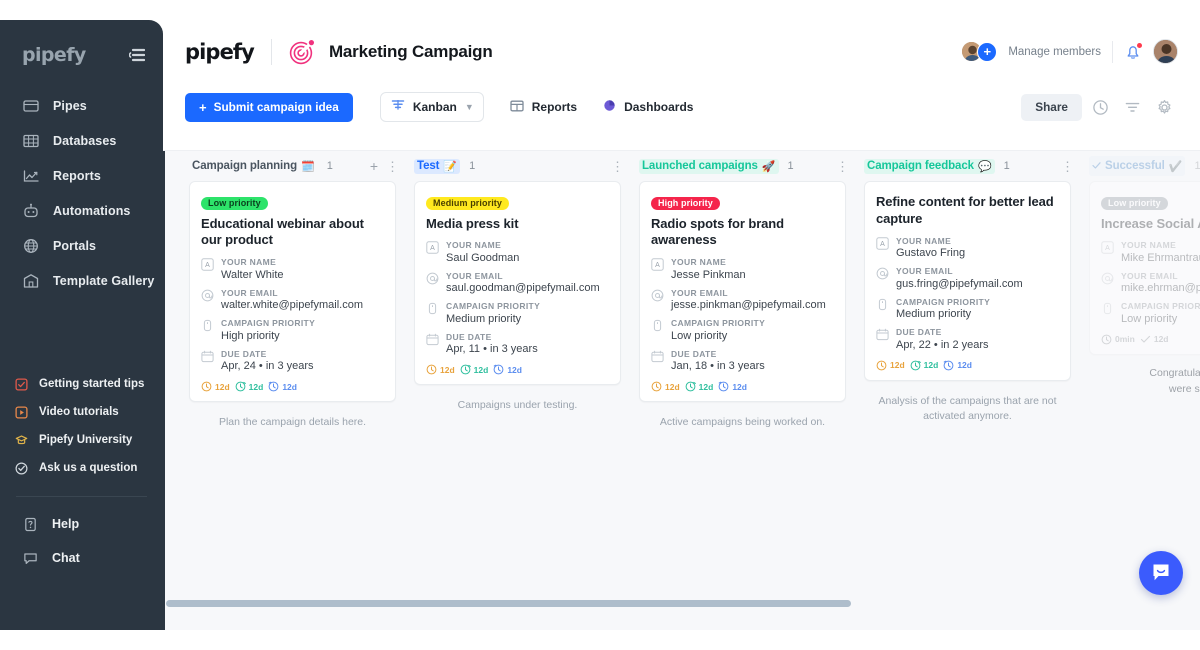 The image size is (1200, 650). Describe the element at coordinates (21, 384) in the screenshot. I see `checklist-icon` at that location.